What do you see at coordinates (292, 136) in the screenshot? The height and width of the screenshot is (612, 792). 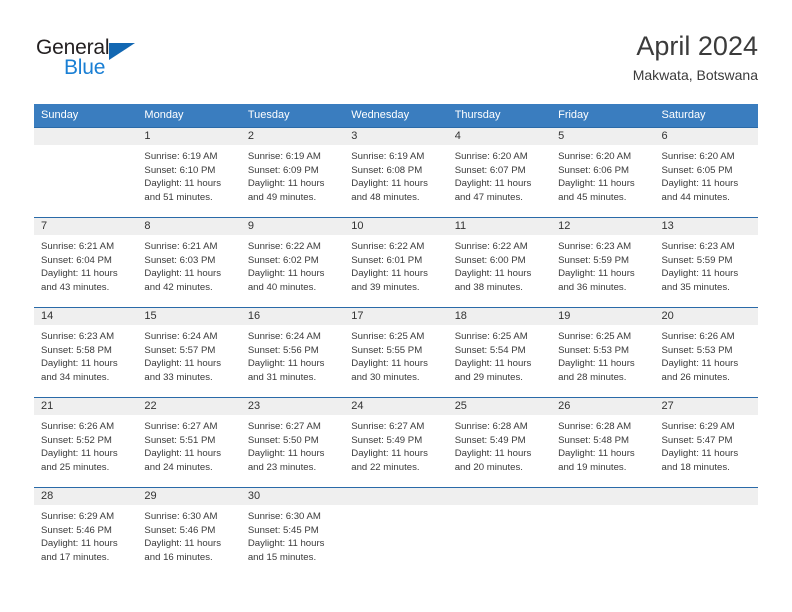 I see `day-number: 2` at bounding box center [292, 136].